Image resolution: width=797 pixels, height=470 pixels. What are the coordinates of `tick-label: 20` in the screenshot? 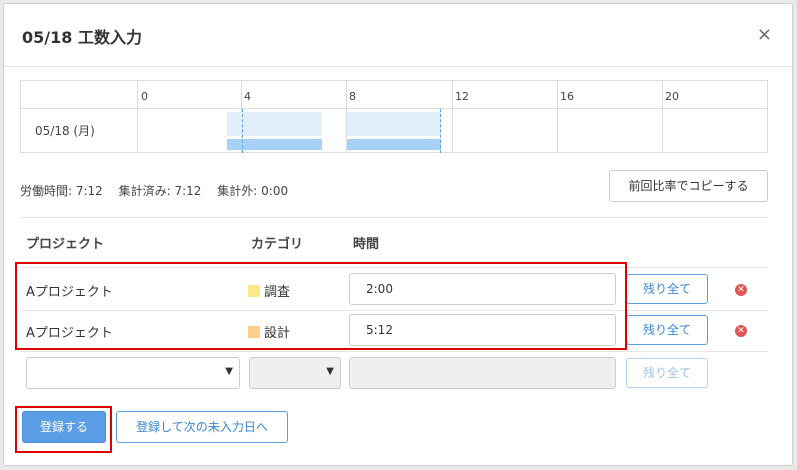 It's located at (672, 96).